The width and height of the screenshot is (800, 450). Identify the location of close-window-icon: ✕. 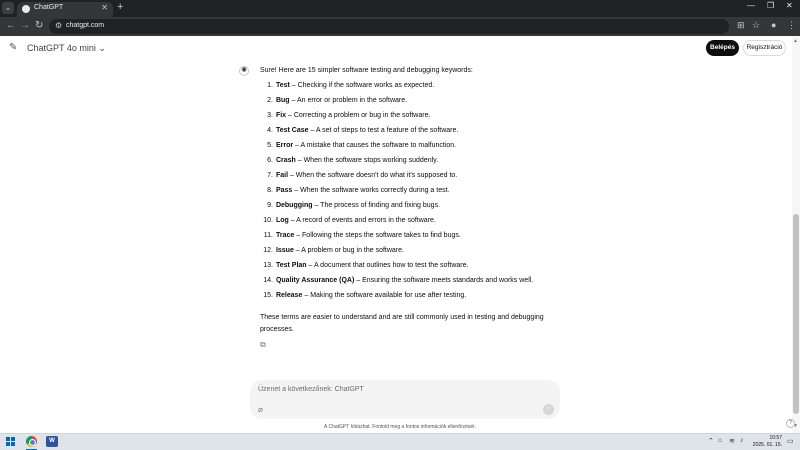
(789, 5).